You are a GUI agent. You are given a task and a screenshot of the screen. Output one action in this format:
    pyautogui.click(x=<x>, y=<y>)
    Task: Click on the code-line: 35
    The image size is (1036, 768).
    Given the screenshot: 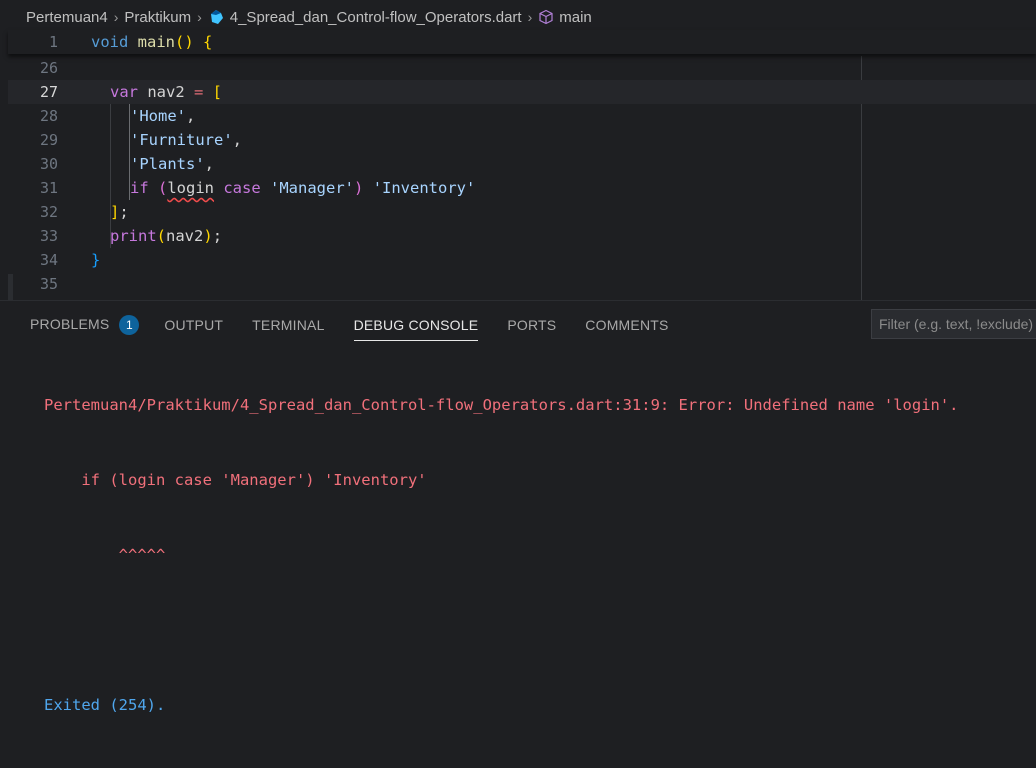 What is the action you would take?
    pyautogui.click(x=522, y=284)
    